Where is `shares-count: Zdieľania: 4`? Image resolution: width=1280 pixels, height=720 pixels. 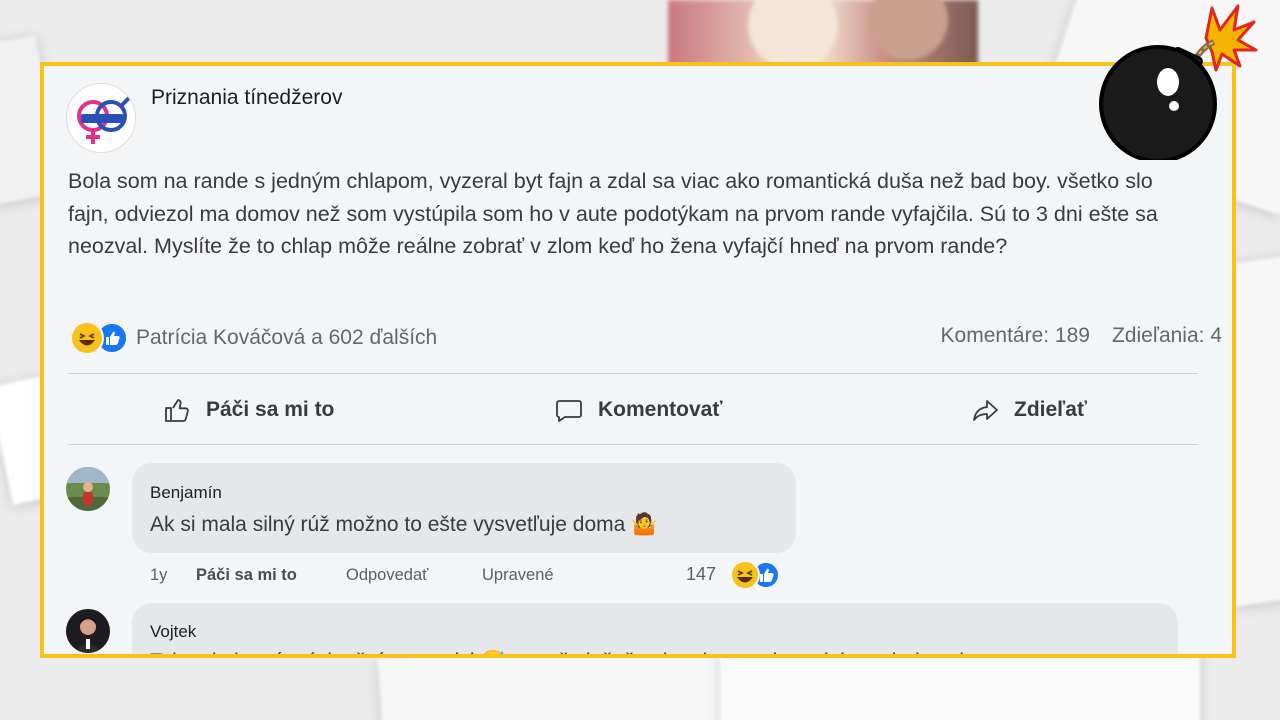 shares-count: Zdieľania: 4 is located at coordinates (1167, 335).